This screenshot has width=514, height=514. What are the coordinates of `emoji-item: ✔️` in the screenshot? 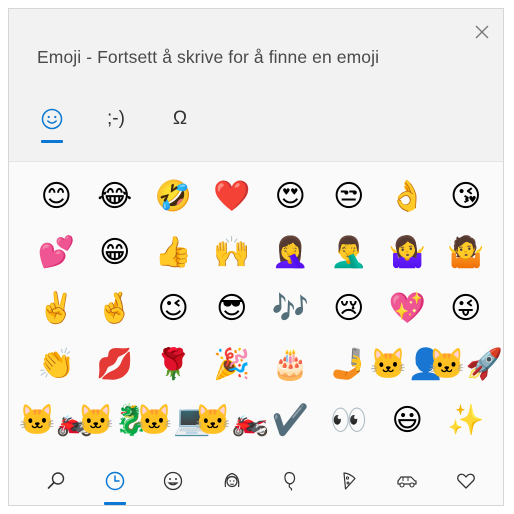 It's located at (290, 421).